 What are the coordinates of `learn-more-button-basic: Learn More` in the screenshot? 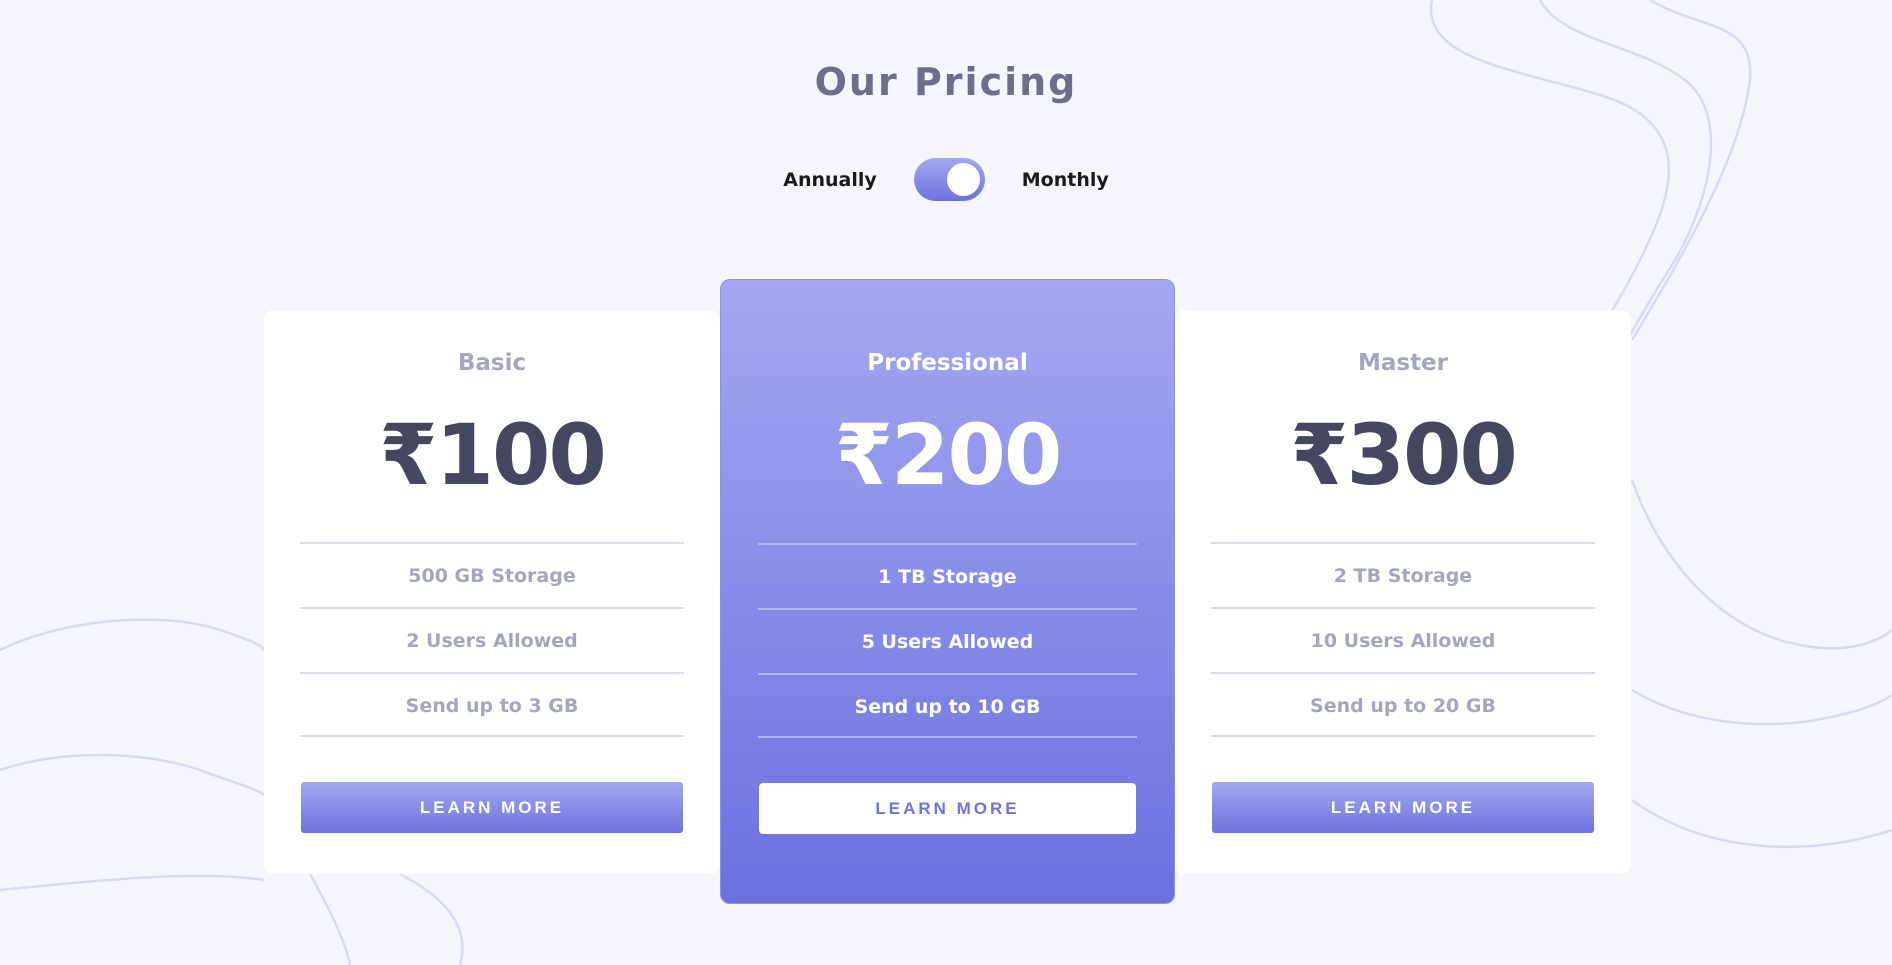 It's located at (492, 807).